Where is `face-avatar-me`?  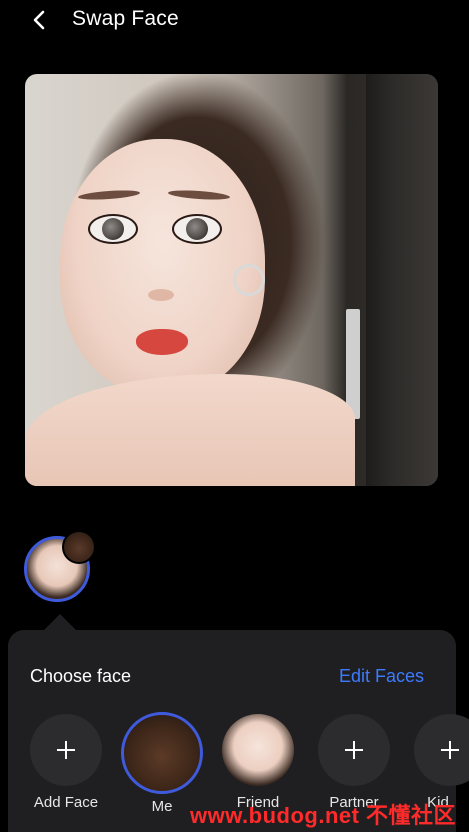 face-avatar-me is located at coordinates (162, 753).